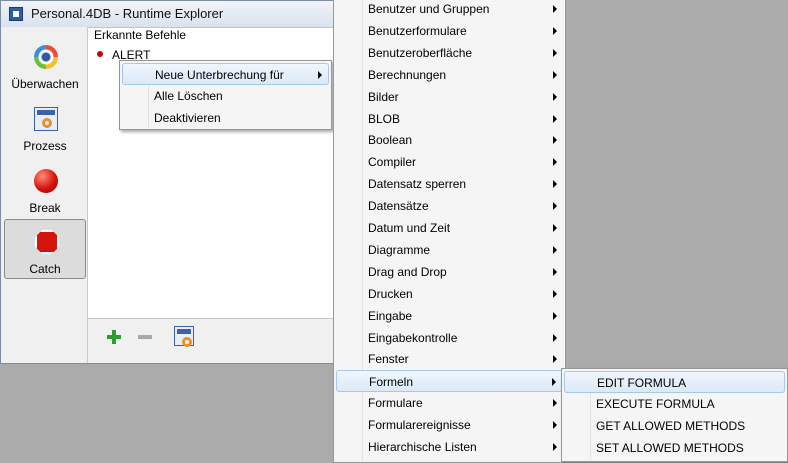 This screenshot has width=788, height=463. I want to click on submenu-item-label: EDIT FORMULA, so click(642, 383).